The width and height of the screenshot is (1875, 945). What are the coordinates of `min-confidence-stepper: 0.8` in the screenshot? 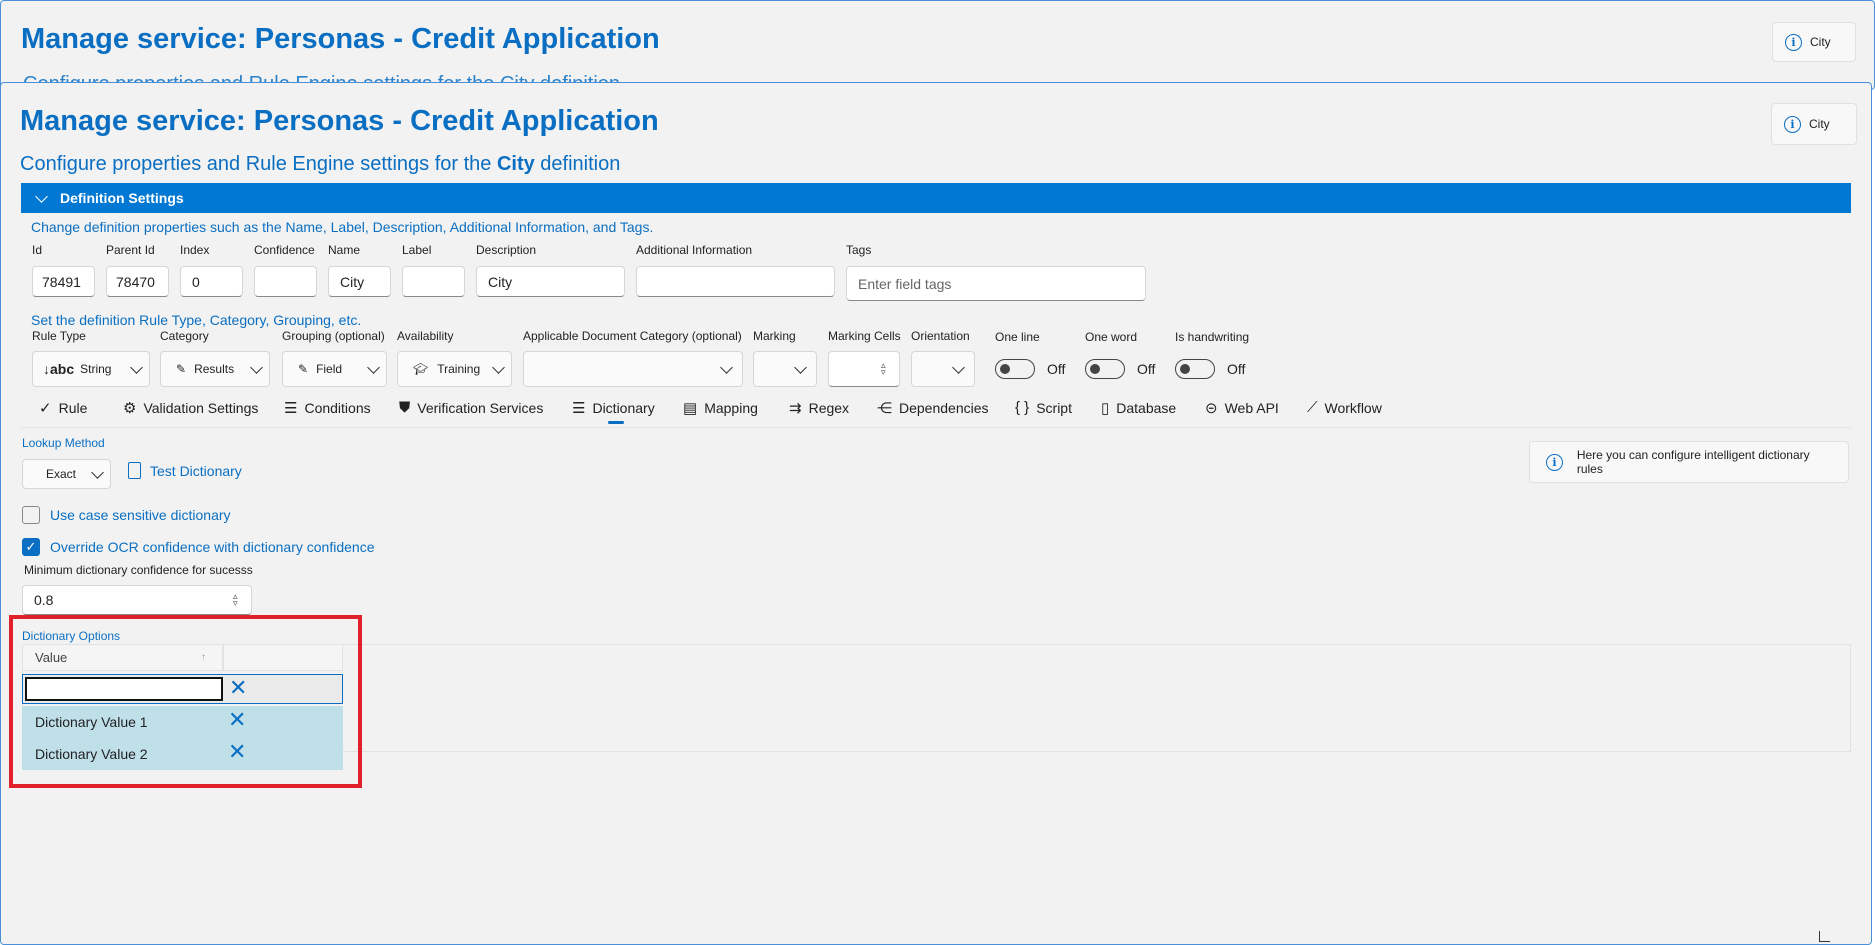 It's located at (137, 600).